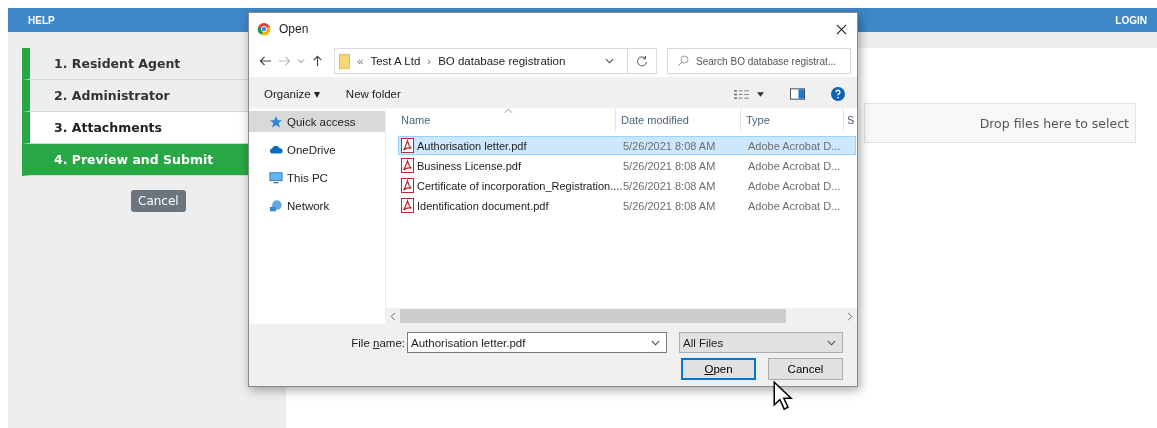 Image resolution: width=1157 pixels, height=428 pixels. What do you see at coordinates (537, 342) in the screenshot?
I see `file-name-field: Authorisation letter.pdf` at bounding box center [537, 342].